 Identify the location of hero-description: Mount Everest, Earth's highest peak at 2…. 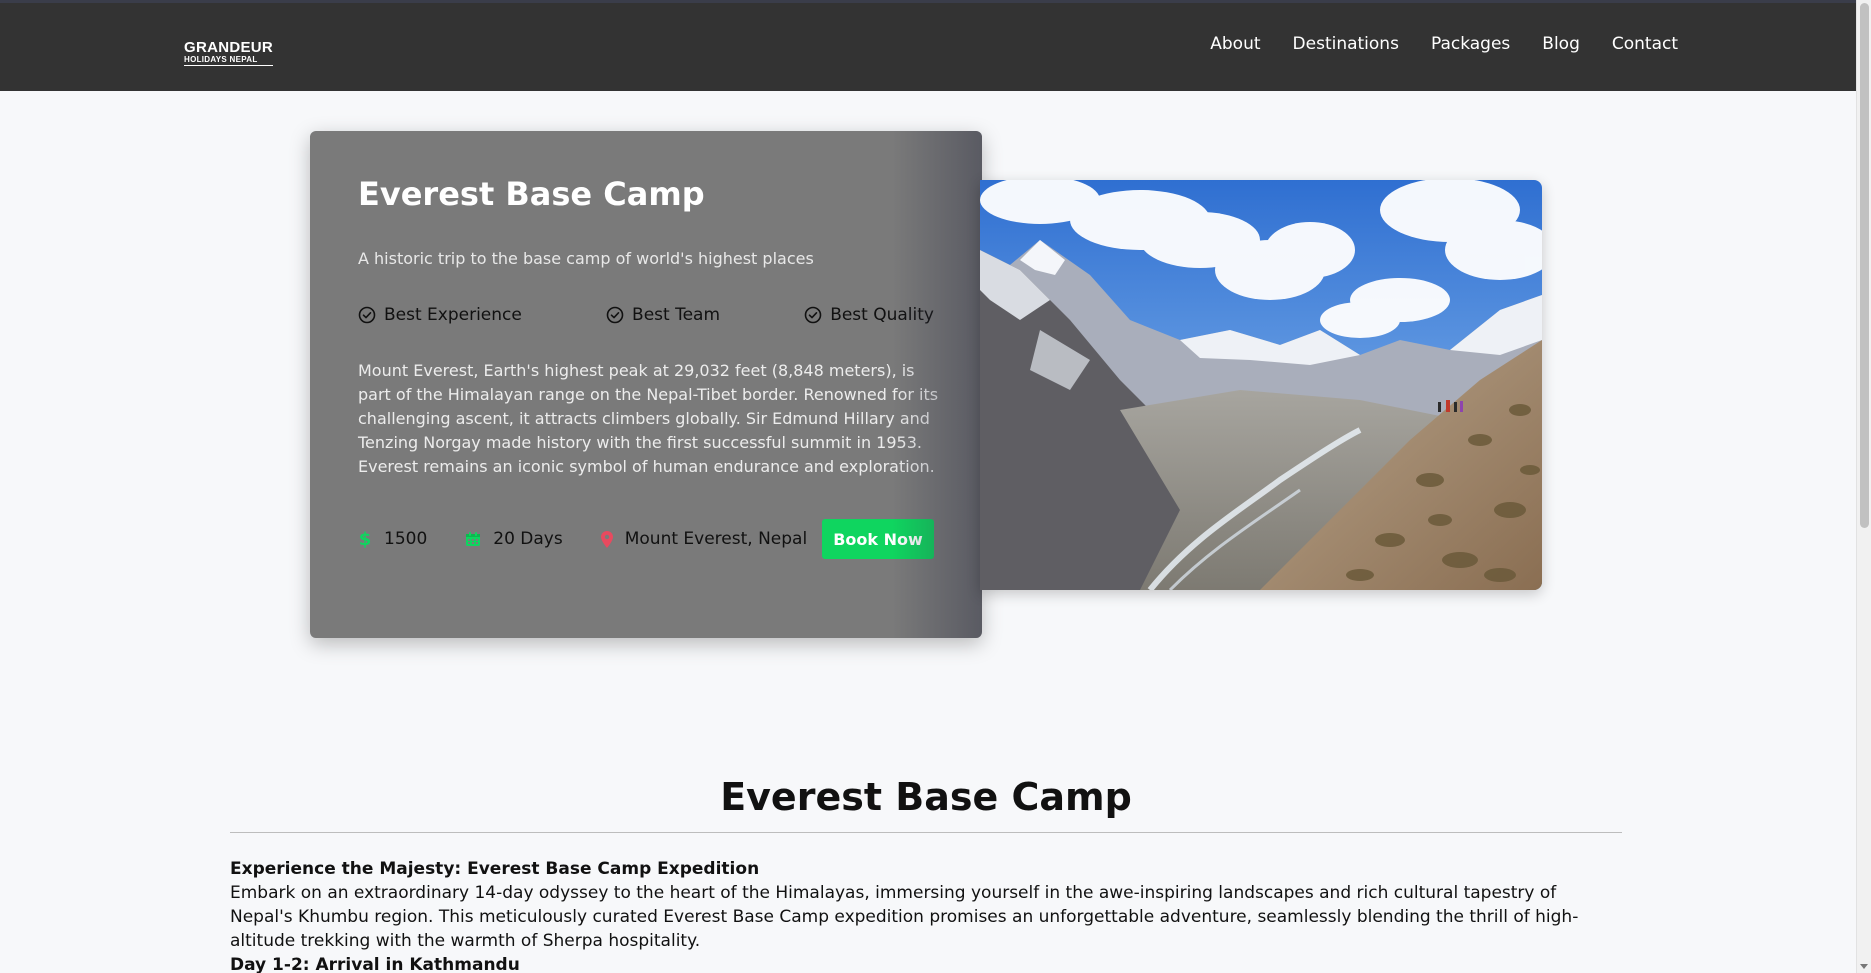
(648, 418).